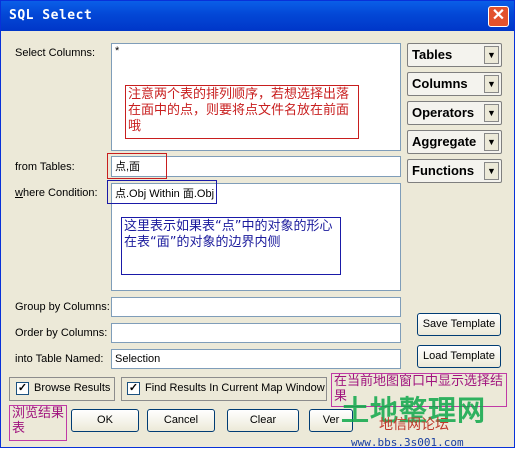 Image resolution: width=515 pixels, height=449 pixels. What do you see at coordinates (256, 359) in the screenshot?
I see `into-table-input: Selection` at bounding box center [256, 359].